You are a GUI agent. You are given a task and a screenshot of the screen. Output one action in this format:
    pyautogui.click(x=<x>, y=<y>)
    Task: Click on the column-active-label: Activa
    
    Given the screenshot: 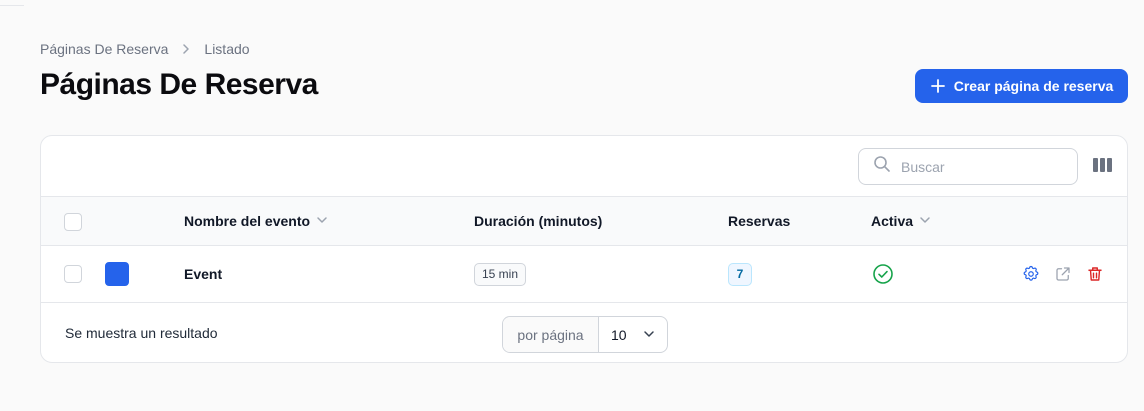 What is the action you would take?
    pyautogui.click(x=892, y=221)
    